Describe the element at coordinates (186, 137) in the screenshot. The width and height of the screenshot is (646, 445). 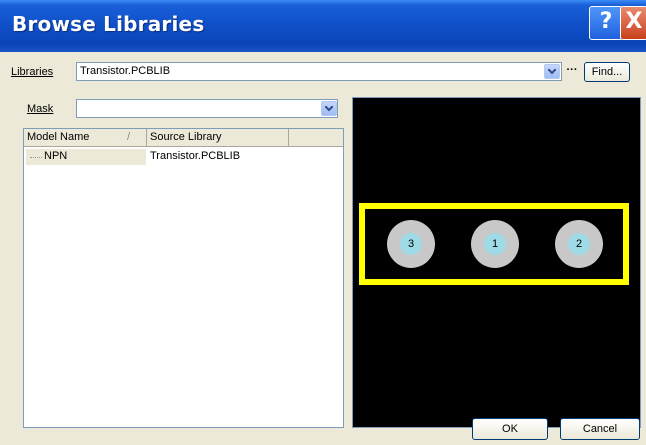
I see `column-header-source-library-label: Source Library` at that location.